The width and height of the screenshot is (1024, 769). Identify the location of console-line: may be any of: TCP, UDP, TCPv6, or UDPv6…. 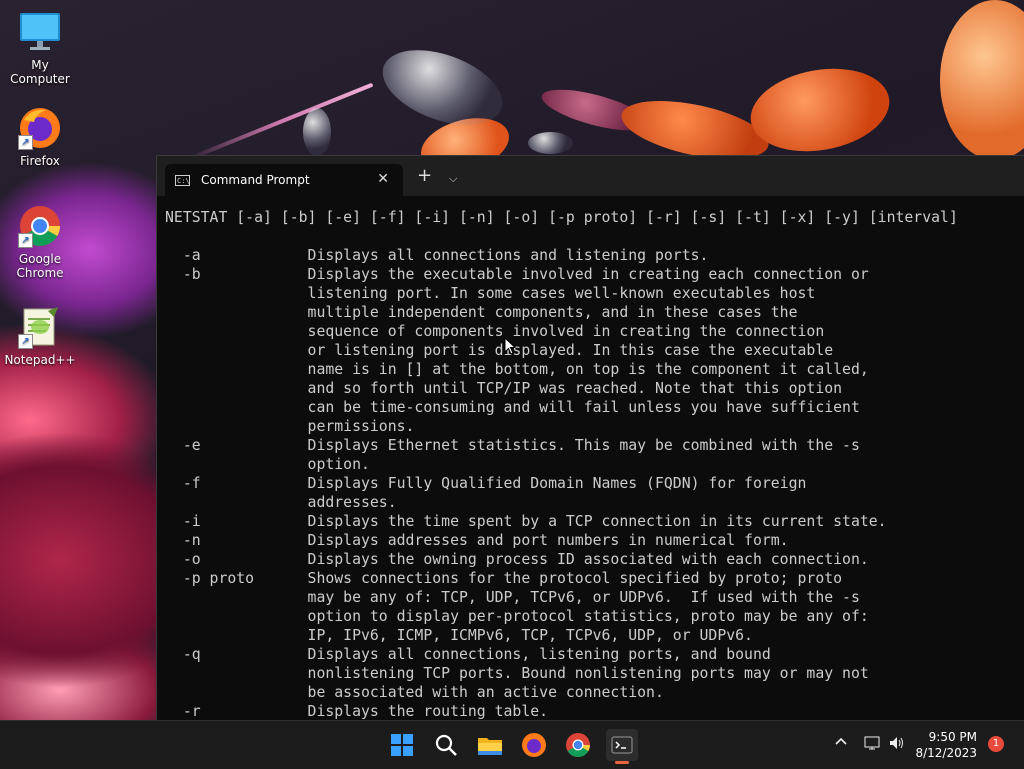
(512, 597).